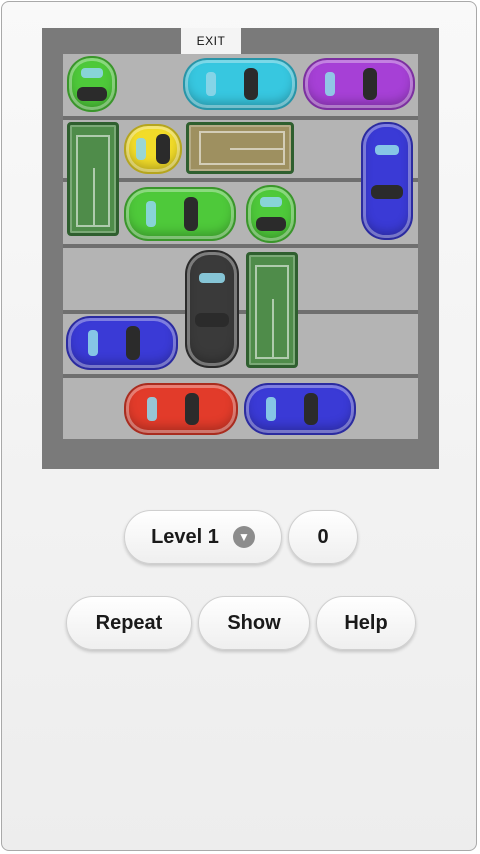 The image size is (480, 854). I want to click on show-button: Show, so click(254, 623).